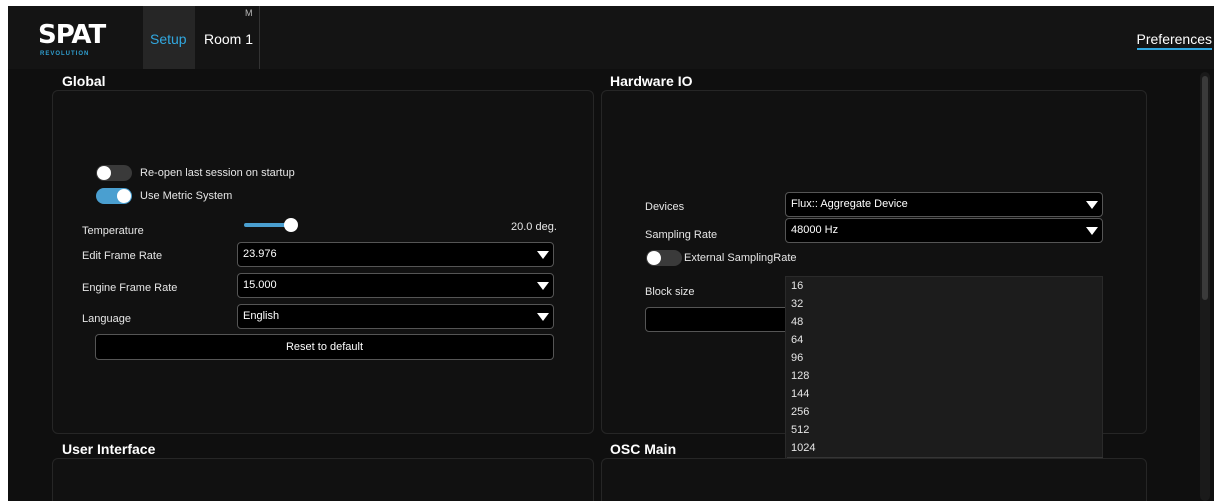  Describe the element at coordinates (122, 256) in the screenshot. I see `edit-frame-rate-label: Edit Frame Rate` at that location.